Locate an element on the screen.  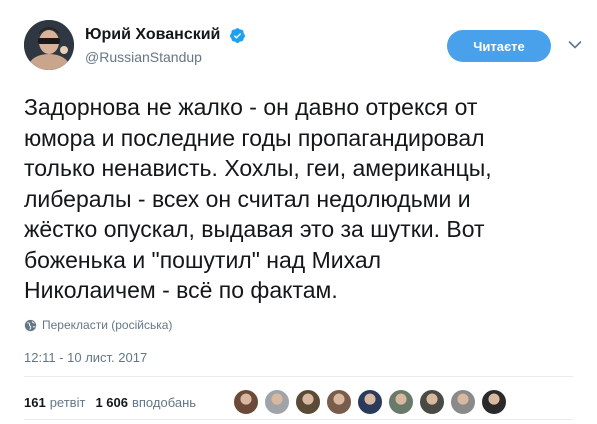
retweets-stat: 161 ретвіт is located at coordinates (54, 402).